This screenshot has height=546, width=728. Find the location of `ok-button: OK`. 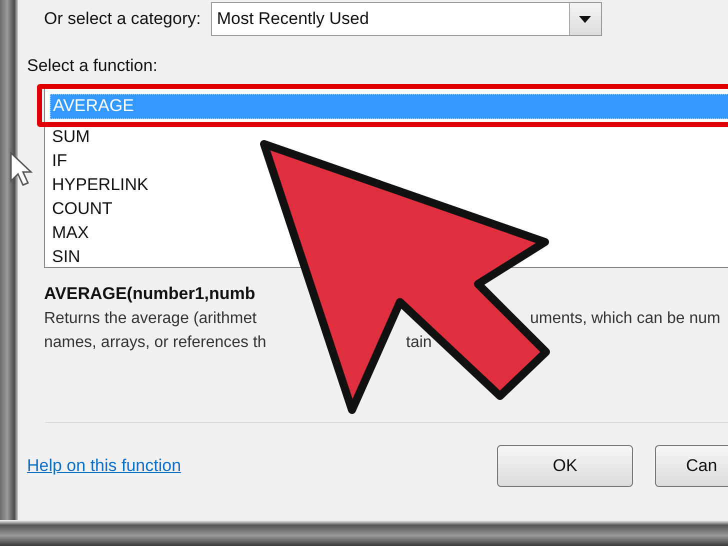

ok-button: OK is located at coordinates (565, 466).